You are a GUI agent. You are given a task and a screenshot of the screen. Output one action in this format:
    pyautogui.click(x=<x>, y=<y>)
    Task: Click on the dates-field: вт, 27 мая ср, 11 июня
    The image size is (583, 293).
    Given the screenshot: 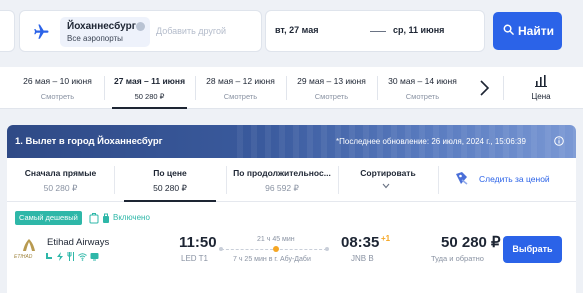 What is the action you would take?
    pyautogui.click(x=375, y=31)
    